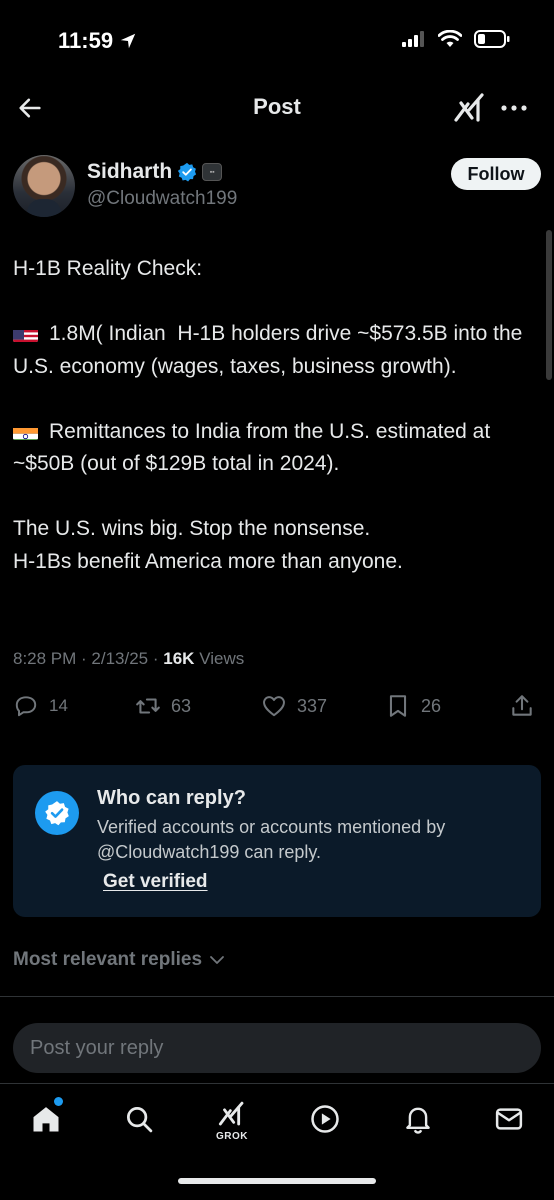 This screenshot has width=554, height=1200. Describe the element at coordinates (25, 333) in the screenshot. I see `us-flag-icon` at that location.